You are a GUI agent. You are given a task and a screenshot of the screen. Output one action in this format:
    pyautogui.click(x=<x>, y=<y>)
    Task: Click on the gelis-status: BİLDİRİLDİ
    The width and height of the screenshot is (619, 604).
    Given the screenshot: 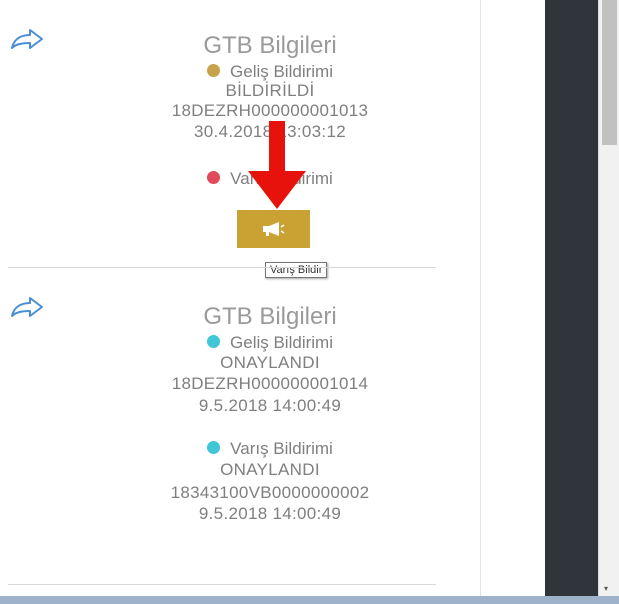 What is the action you would take?
    pyautogui.click(x=270, y=90)
    